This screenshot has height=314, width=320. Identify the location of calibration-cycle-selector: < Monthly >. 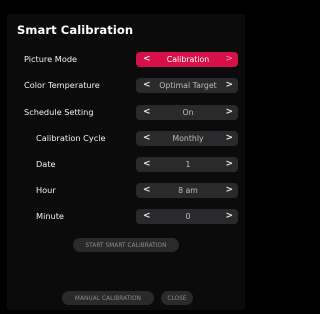
(187, 138).